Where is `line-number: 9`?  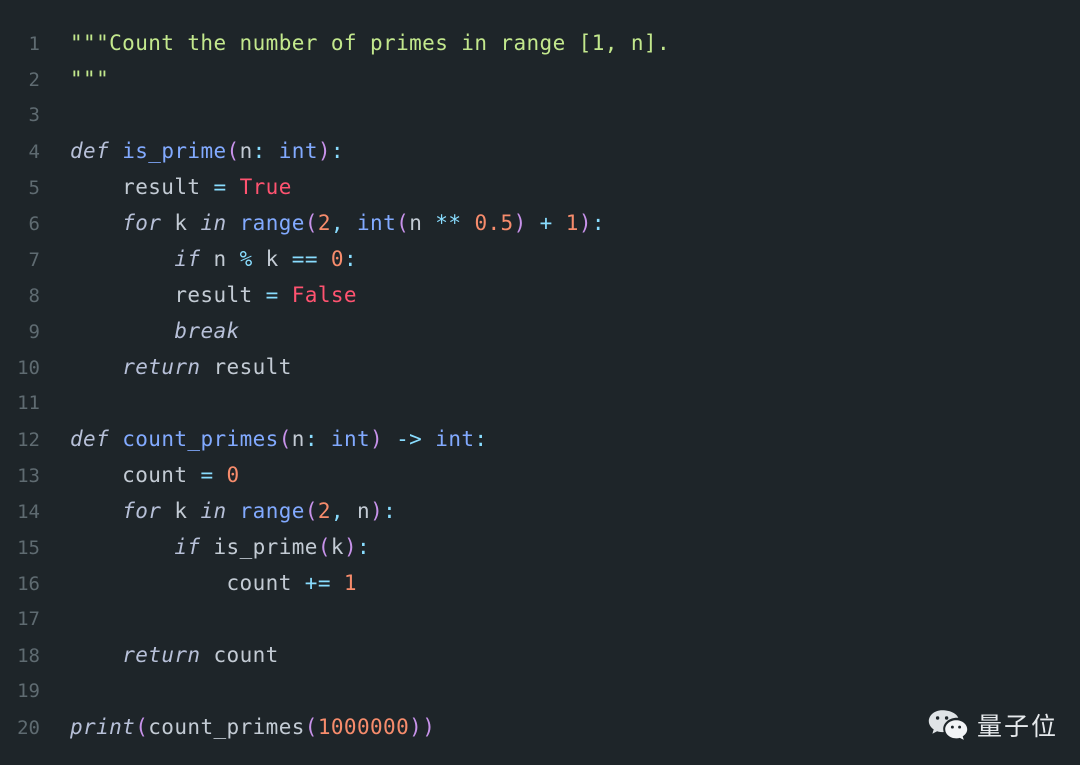
line-number: 9 is located at coordinates (34, 332).